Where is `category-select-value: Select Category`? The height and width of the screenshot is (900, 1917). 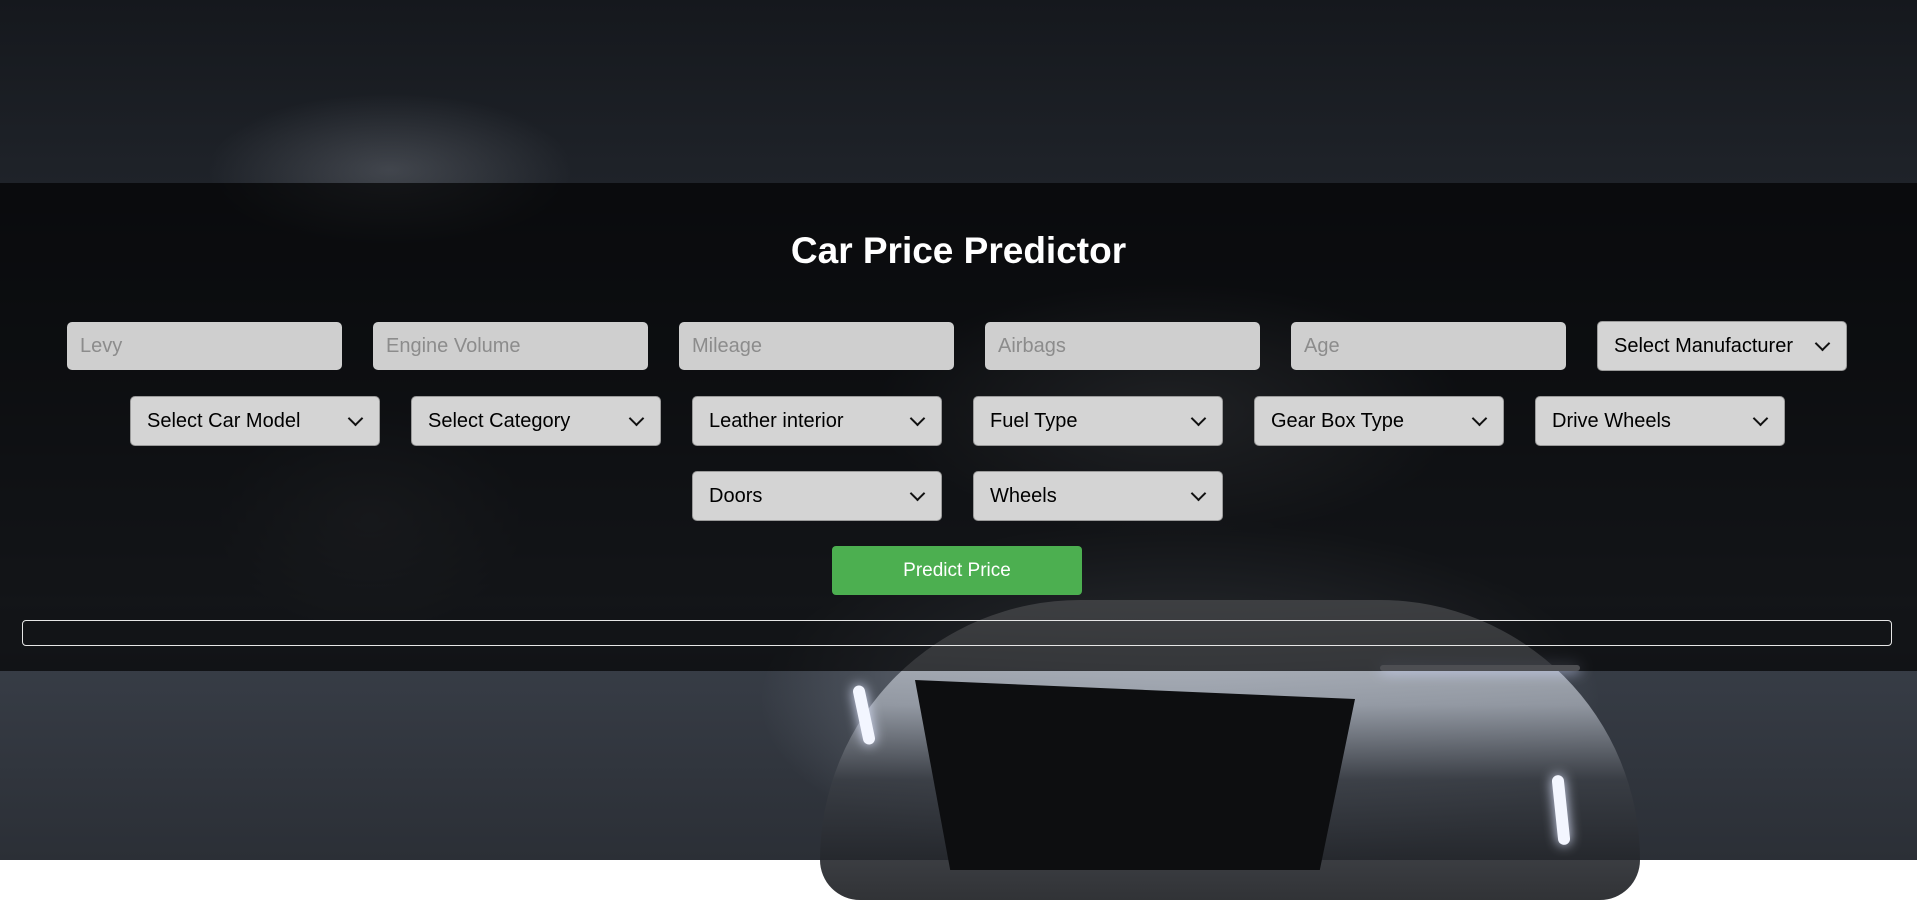 category-select-value: Select Category is located at coordinates (499, 420).